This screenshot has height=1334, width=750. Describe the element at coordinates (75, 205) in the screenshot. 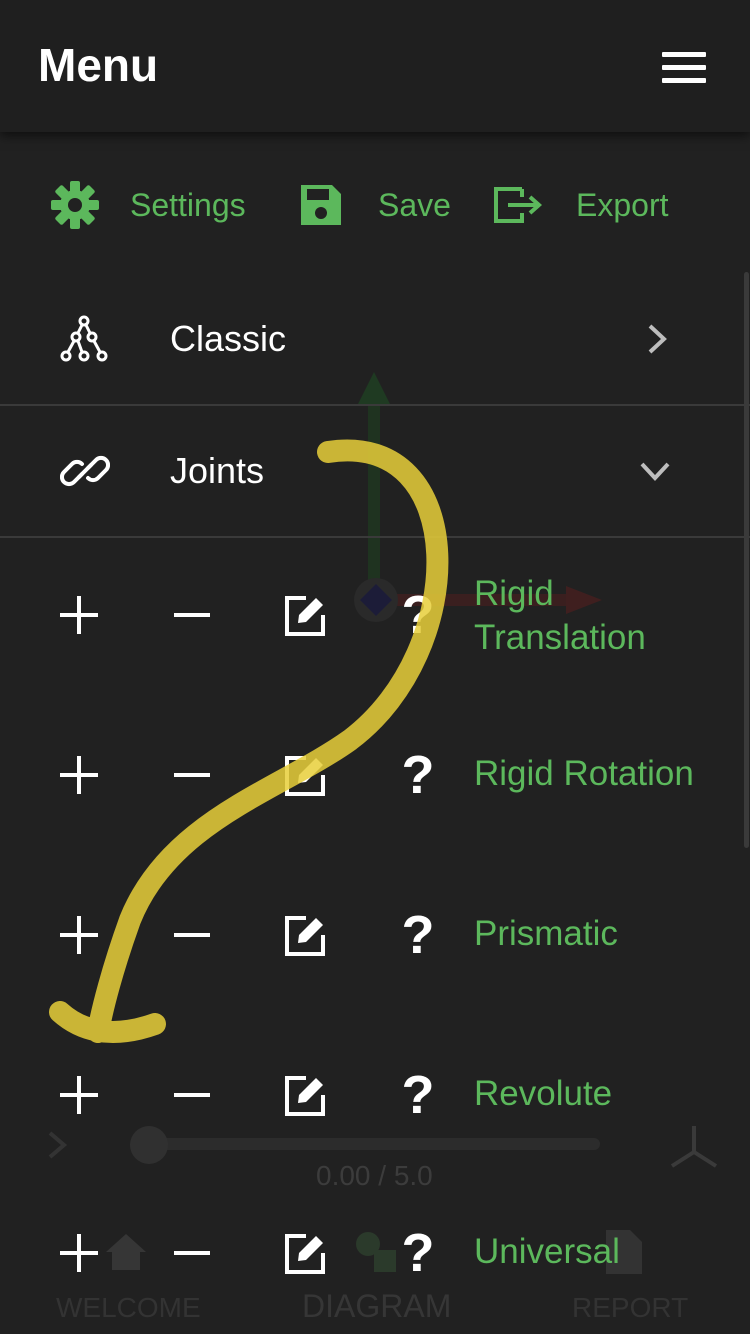

I see `gear-icon` at that location.